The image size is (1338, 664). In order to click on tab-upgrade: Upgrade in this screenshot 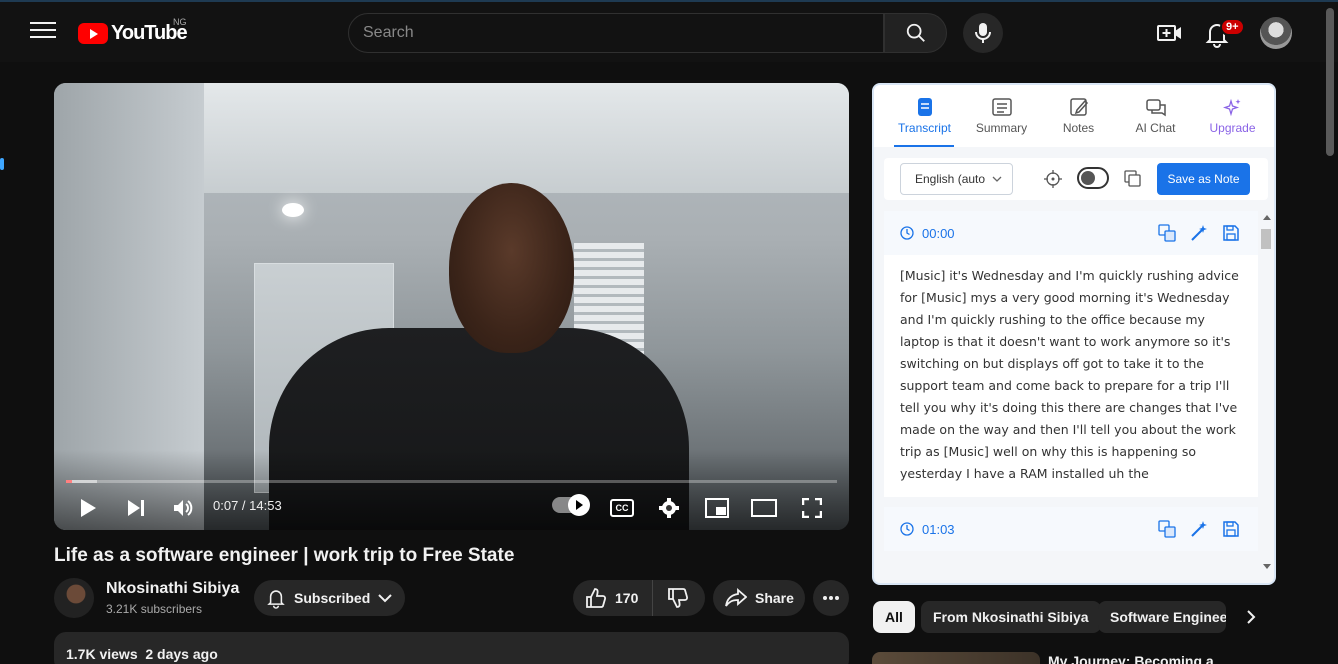, I will do `click(1232, 116)`.